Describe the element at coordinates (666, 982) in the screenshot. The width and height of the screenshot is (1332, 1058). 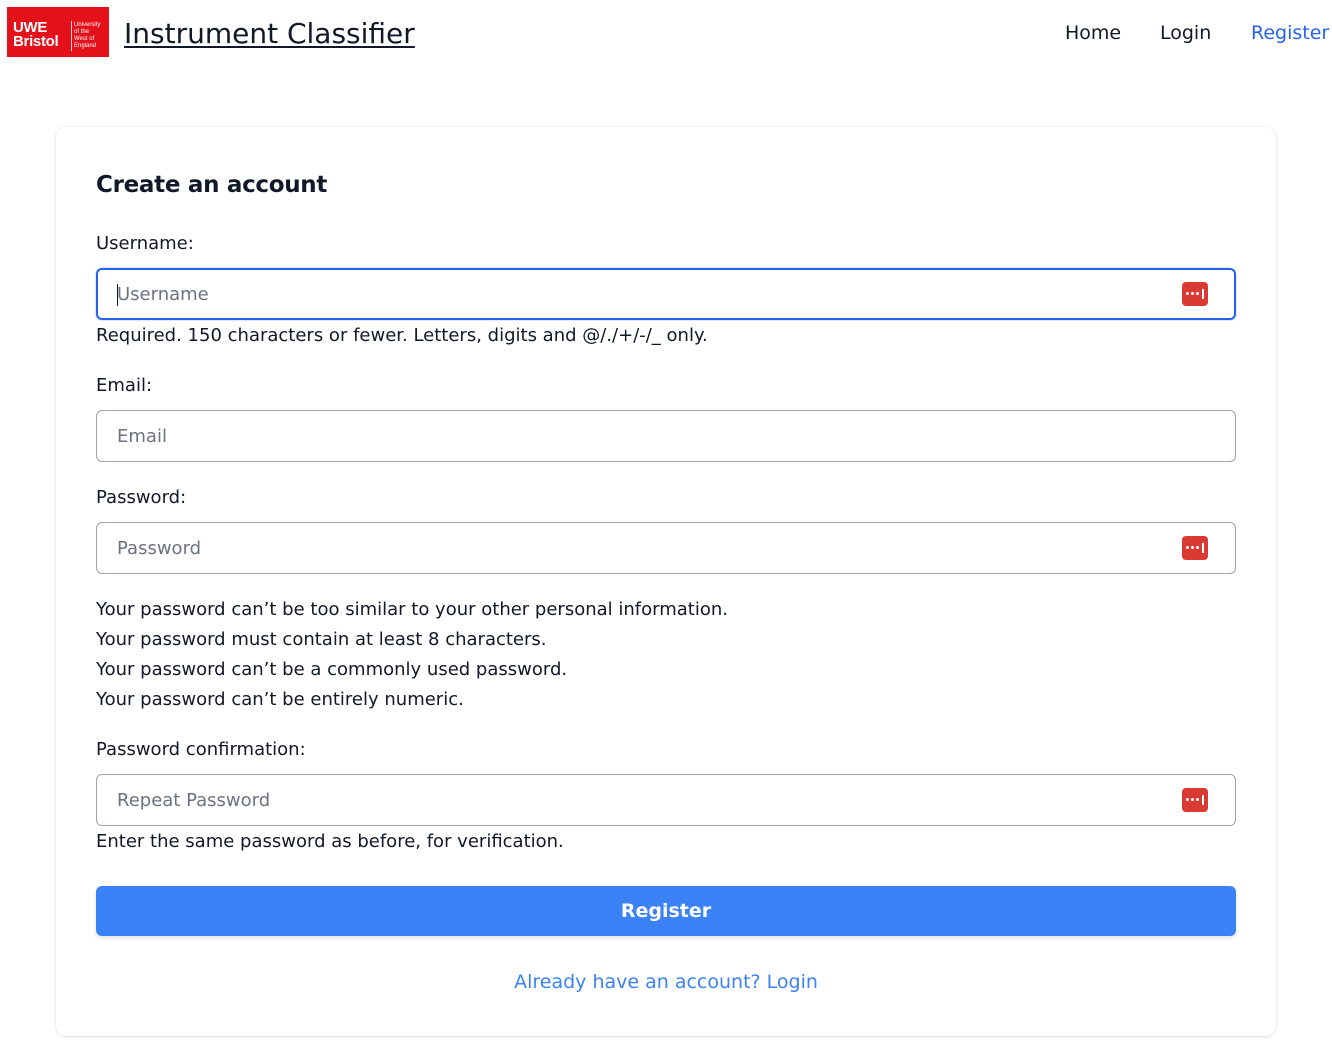
I see `login-link: Already have an account? Login` at that location.